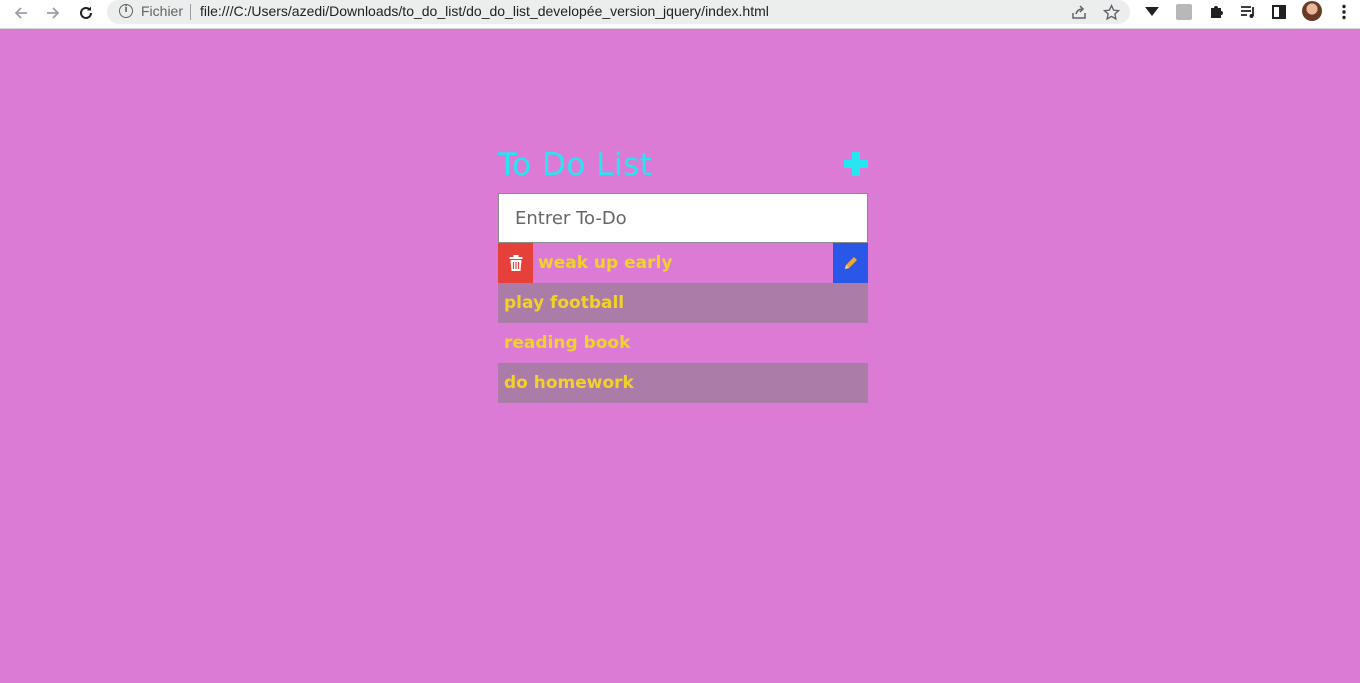 This screenshot has height=683, width=1360. I want to click on pdf-extension-icon, so click(1184, 12).